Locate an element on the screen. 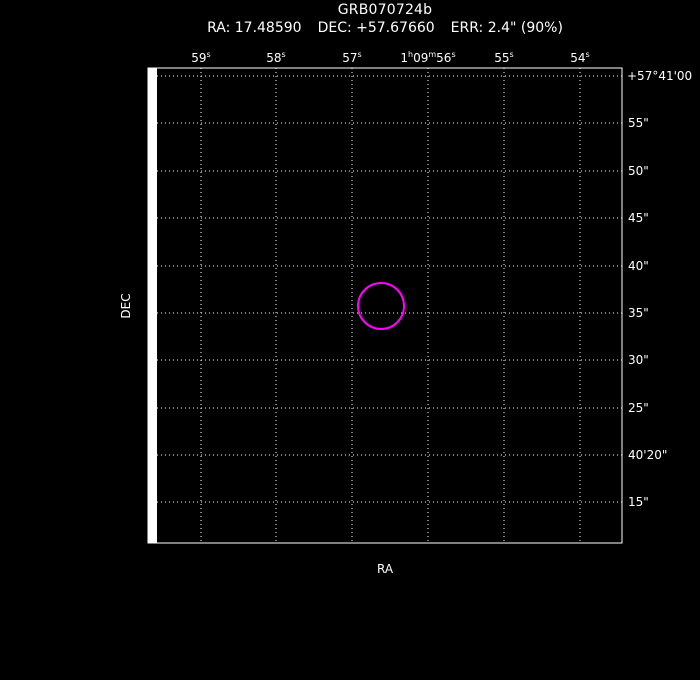 This screenshot has height=680, width=700. y-tick-label: 35" is located at coordinates (638, 313).